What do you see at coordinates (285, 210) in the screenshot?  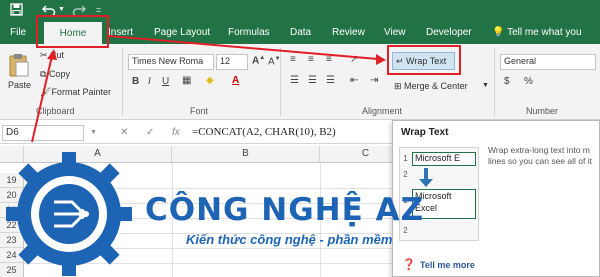 I see `watermark-title: CÔNG NGHỆ AZ` at bounding box center [285, 210].